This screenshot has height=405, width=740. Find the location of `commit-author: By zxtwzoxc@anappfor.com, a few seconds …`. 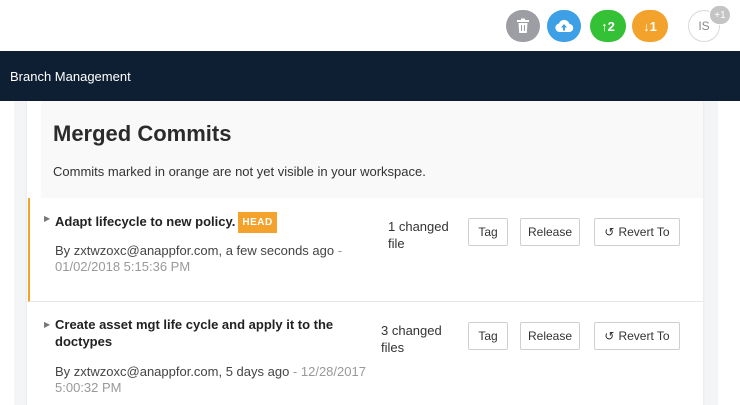

commit-author: By zxtwzoxc@anappfor.com, a few seconds … is located at coordinates (195, 250).